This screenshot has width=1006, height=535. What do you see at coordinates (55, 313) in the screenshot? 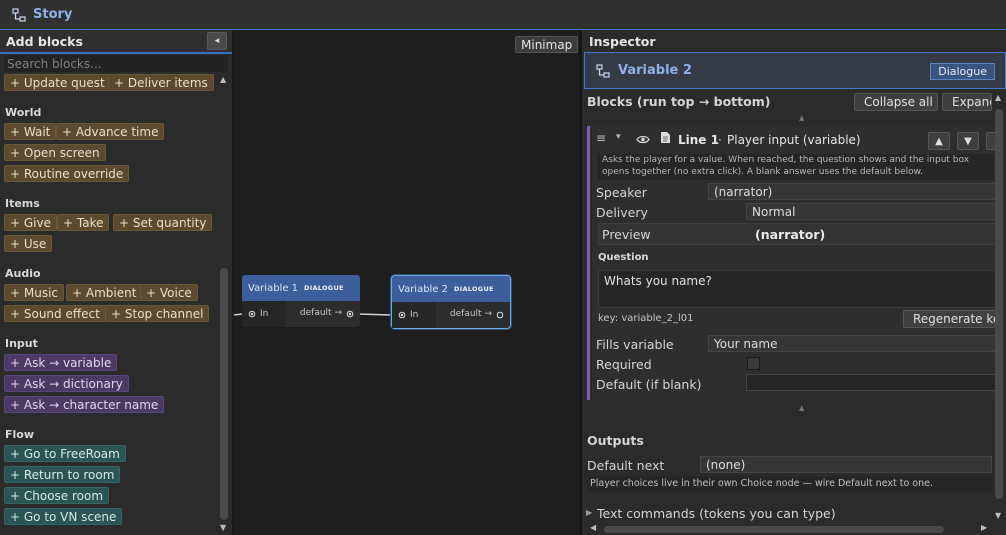
I see `block-sound-effect: + Sound effect` at bounding box center [55, 313].